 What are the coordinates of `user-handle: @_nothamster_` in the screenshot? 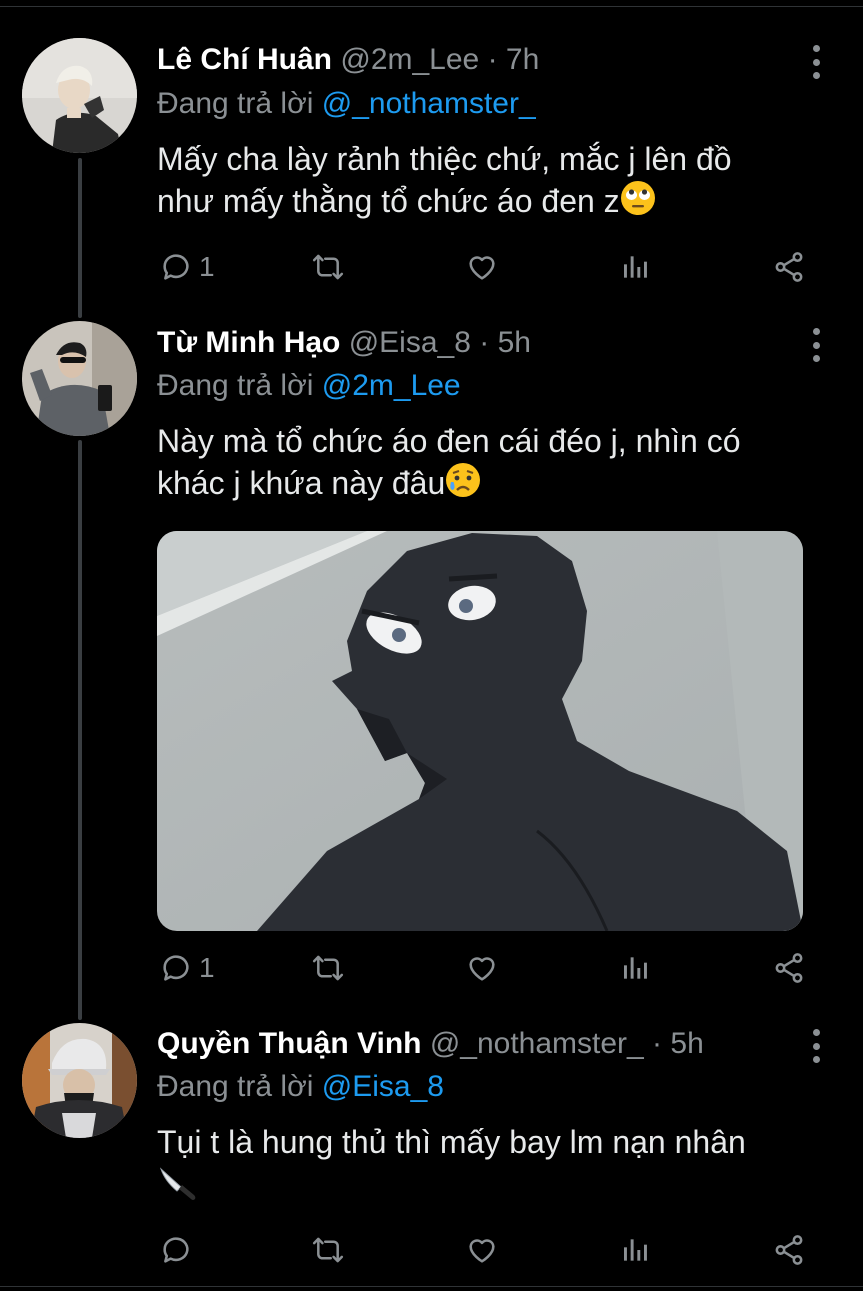 It's located at (537, 1043).